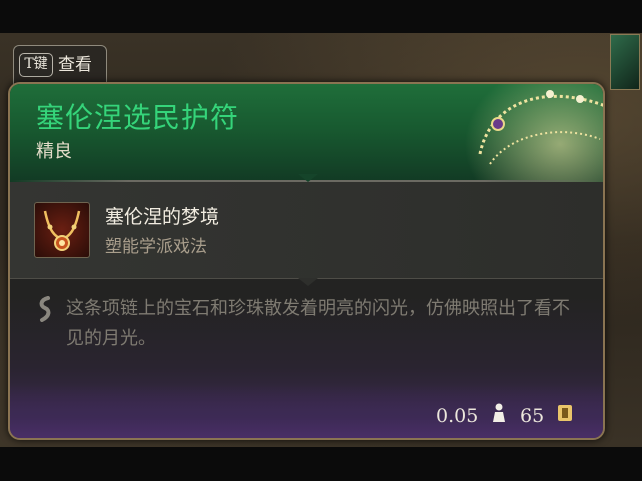 This screenshot has height=481, width=642. What do you see at coordinates (45, 309) in the screenshot?
I see `quote-scroll-icon` at bounding box center [45, 309].